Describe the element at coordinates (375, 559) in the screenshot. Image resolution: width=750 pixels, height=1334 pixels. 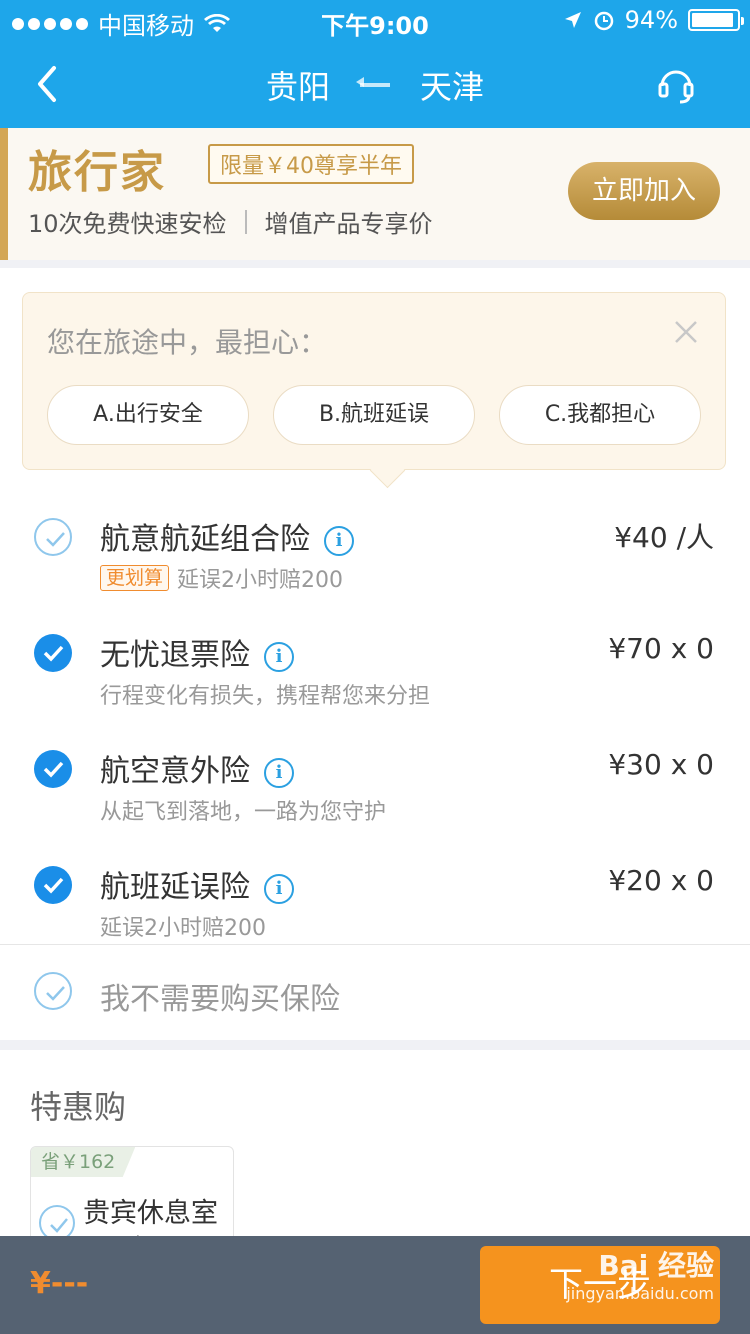
I see `insurance-row: 航意航延组合险 i 更划算 延误2小时赔200 ¥40 /人` at that location.